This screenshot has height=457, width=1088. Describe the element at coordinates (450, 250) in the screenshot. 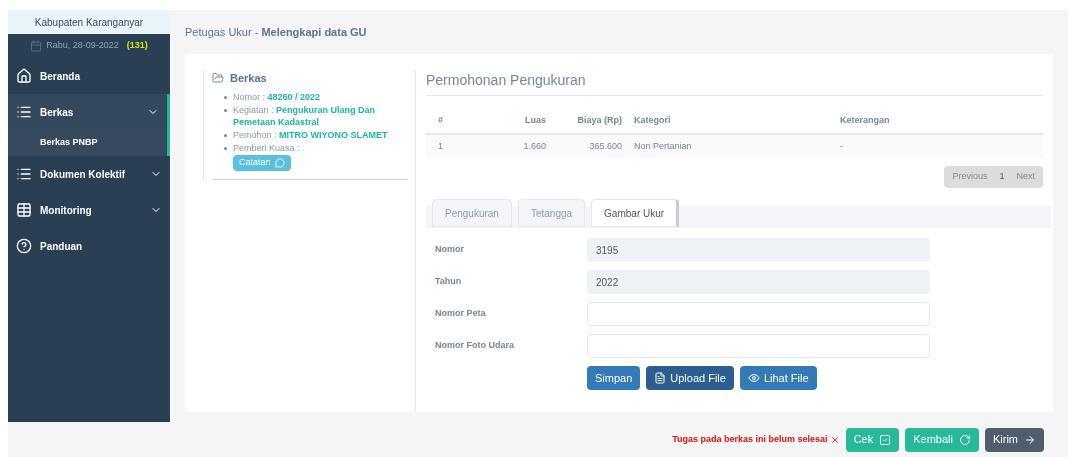

I see `field-label: Nomor` at that location.